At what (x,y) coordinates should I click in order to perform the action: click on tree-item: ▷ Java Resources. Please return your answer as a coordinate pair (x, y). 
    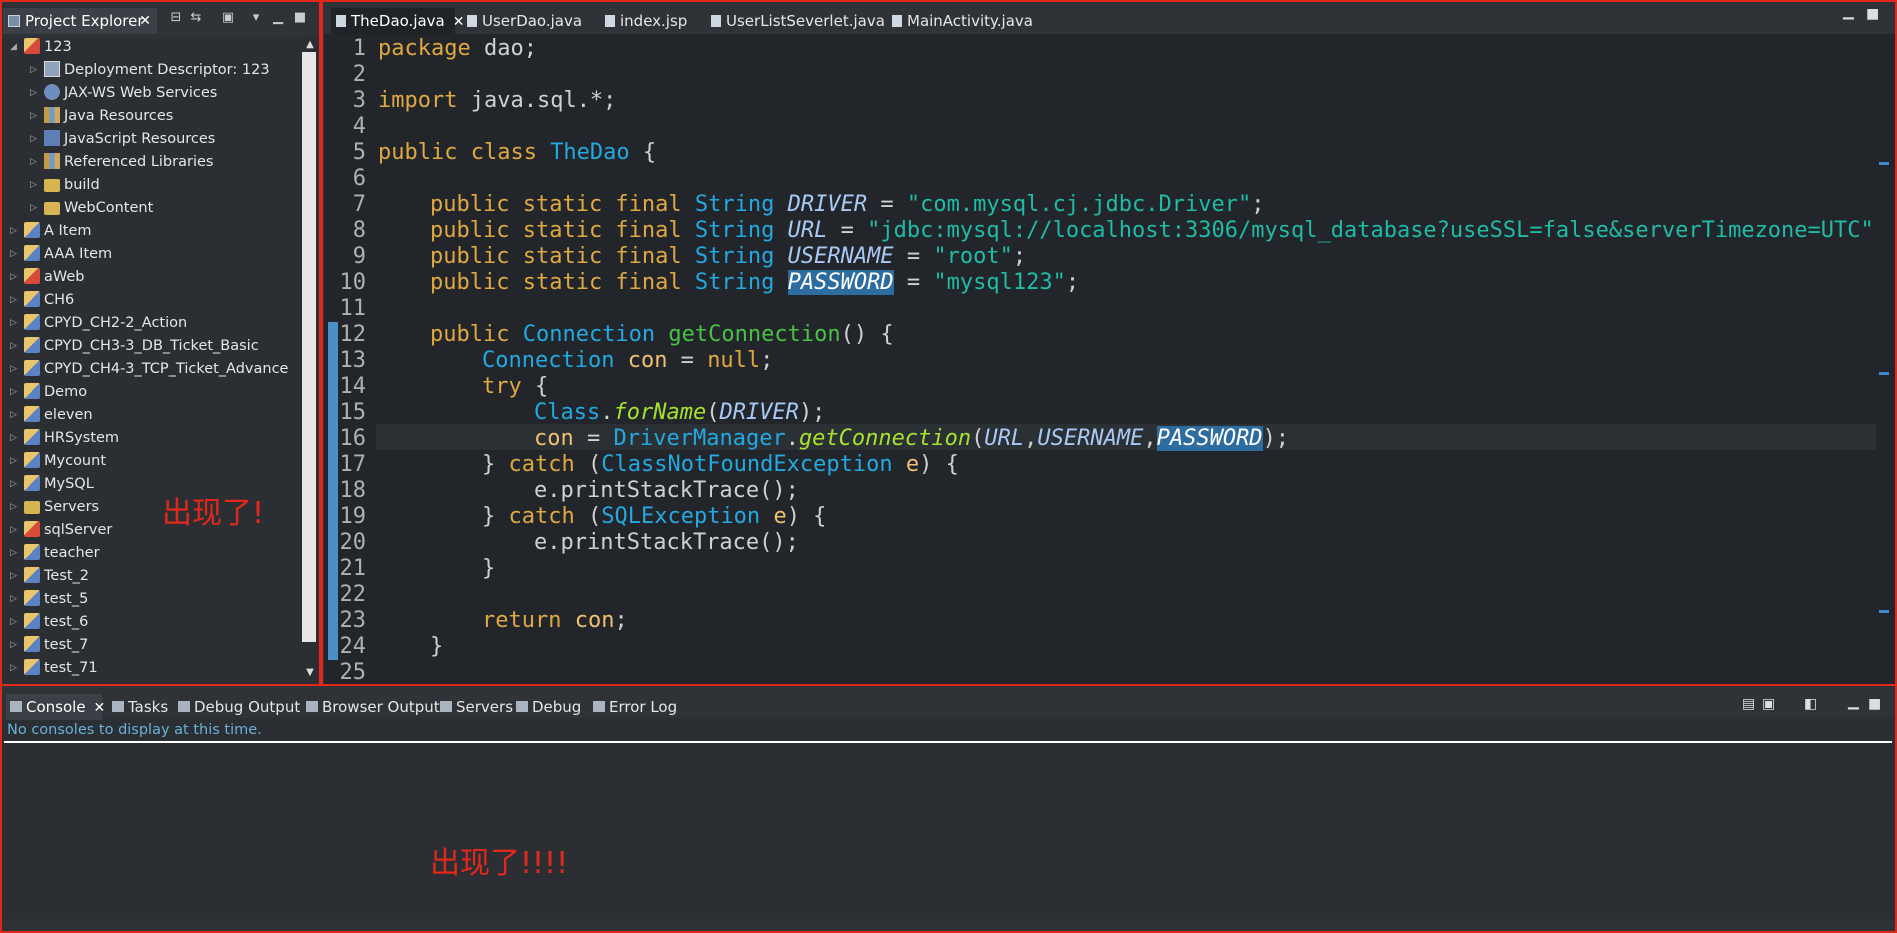
    Looking at the image, I should click on (101, 116).